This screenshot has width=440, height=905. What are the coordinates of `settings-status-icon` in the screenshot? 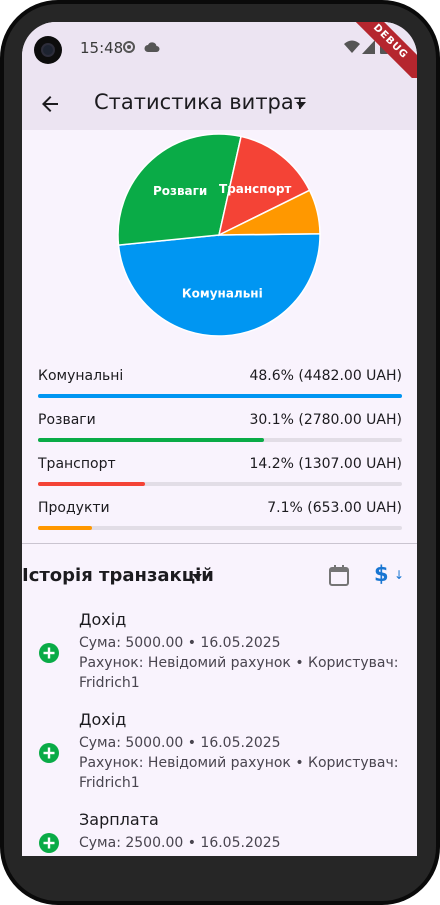 It's located at (129, 47).